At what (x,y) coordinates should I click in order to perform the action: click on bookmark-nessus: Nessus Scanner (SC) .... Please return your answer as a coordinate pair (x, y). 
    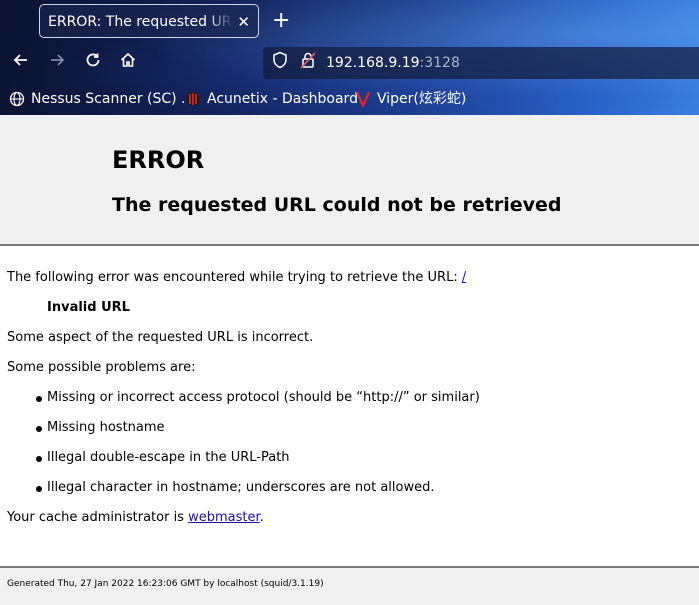
    Looking at the image, I should click on (101, 99).